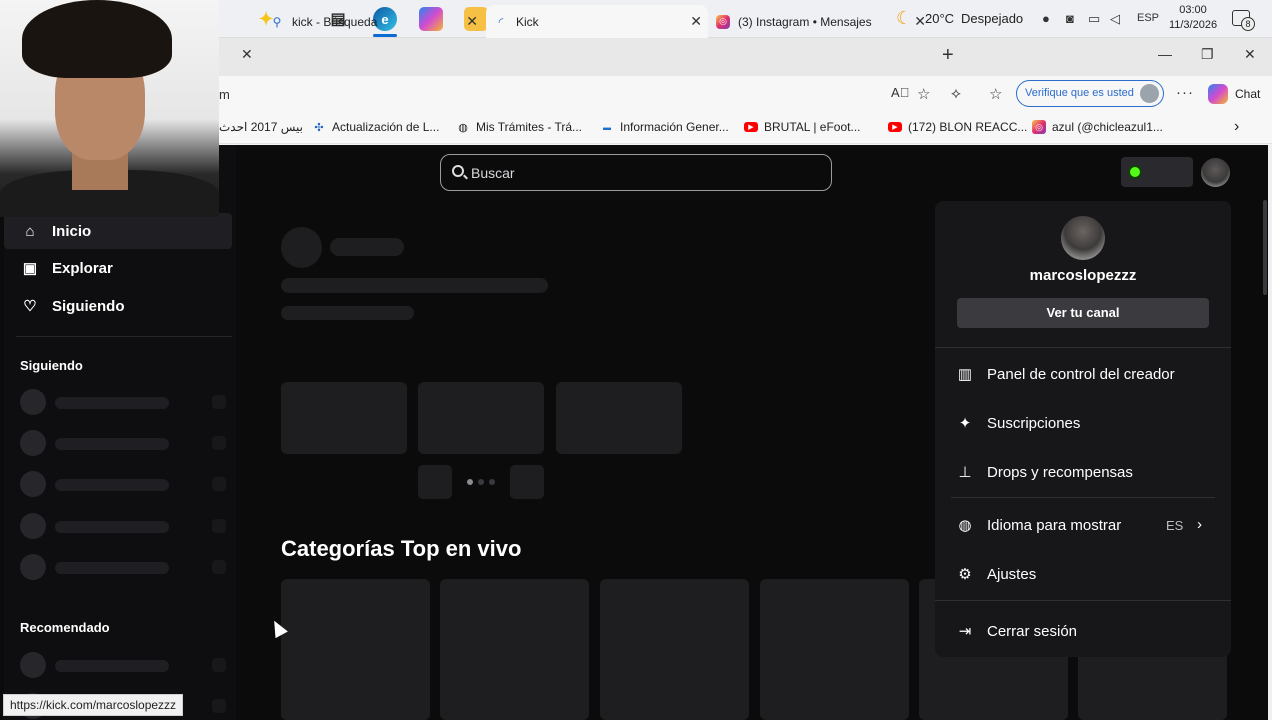  What do you see at coordinates (895, 127) in the screenshot?
I see `youtube-icon: ▶` at bounding box center [895, 127].